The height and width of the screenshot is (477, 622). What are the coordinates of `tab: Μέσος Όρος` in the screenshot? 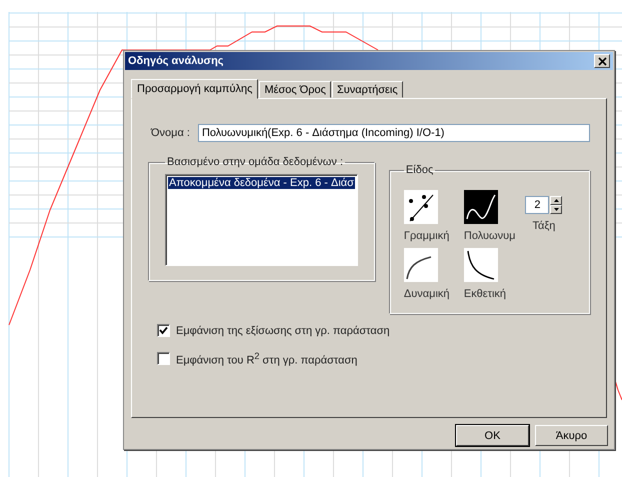 It's located at (295, 89).